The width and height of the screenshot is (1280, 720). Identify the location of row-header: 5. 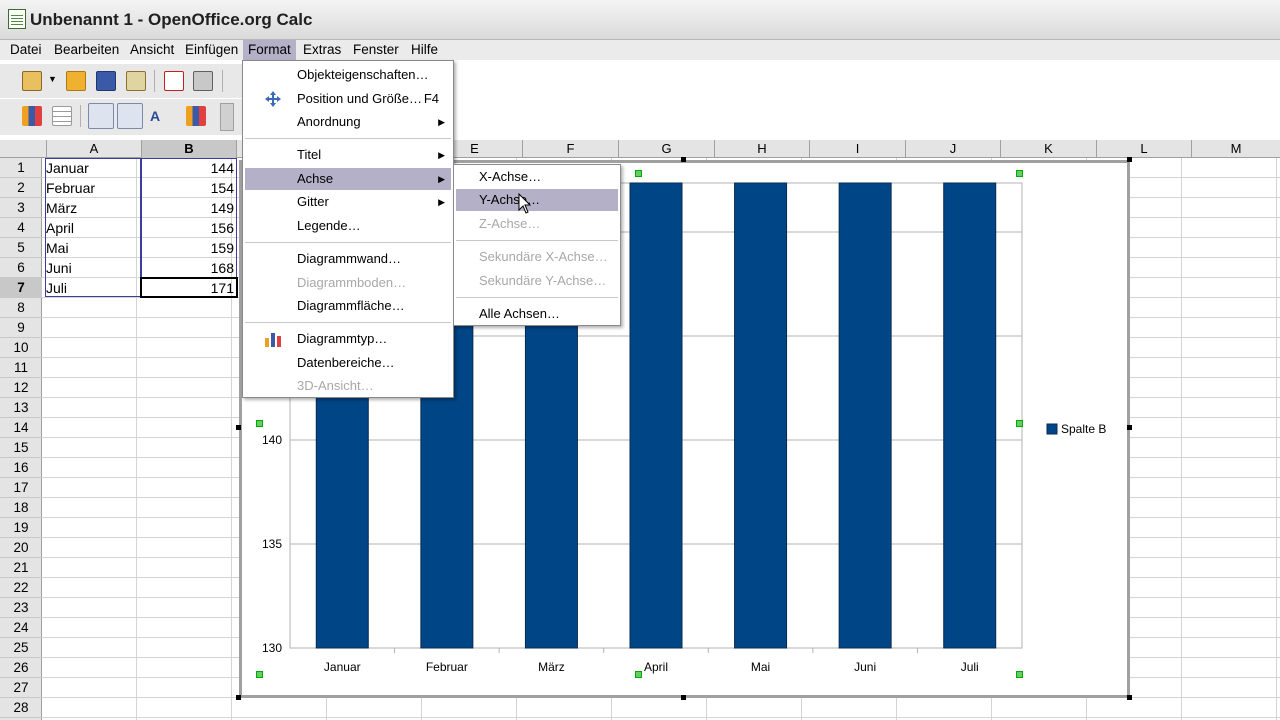
(21, 248).